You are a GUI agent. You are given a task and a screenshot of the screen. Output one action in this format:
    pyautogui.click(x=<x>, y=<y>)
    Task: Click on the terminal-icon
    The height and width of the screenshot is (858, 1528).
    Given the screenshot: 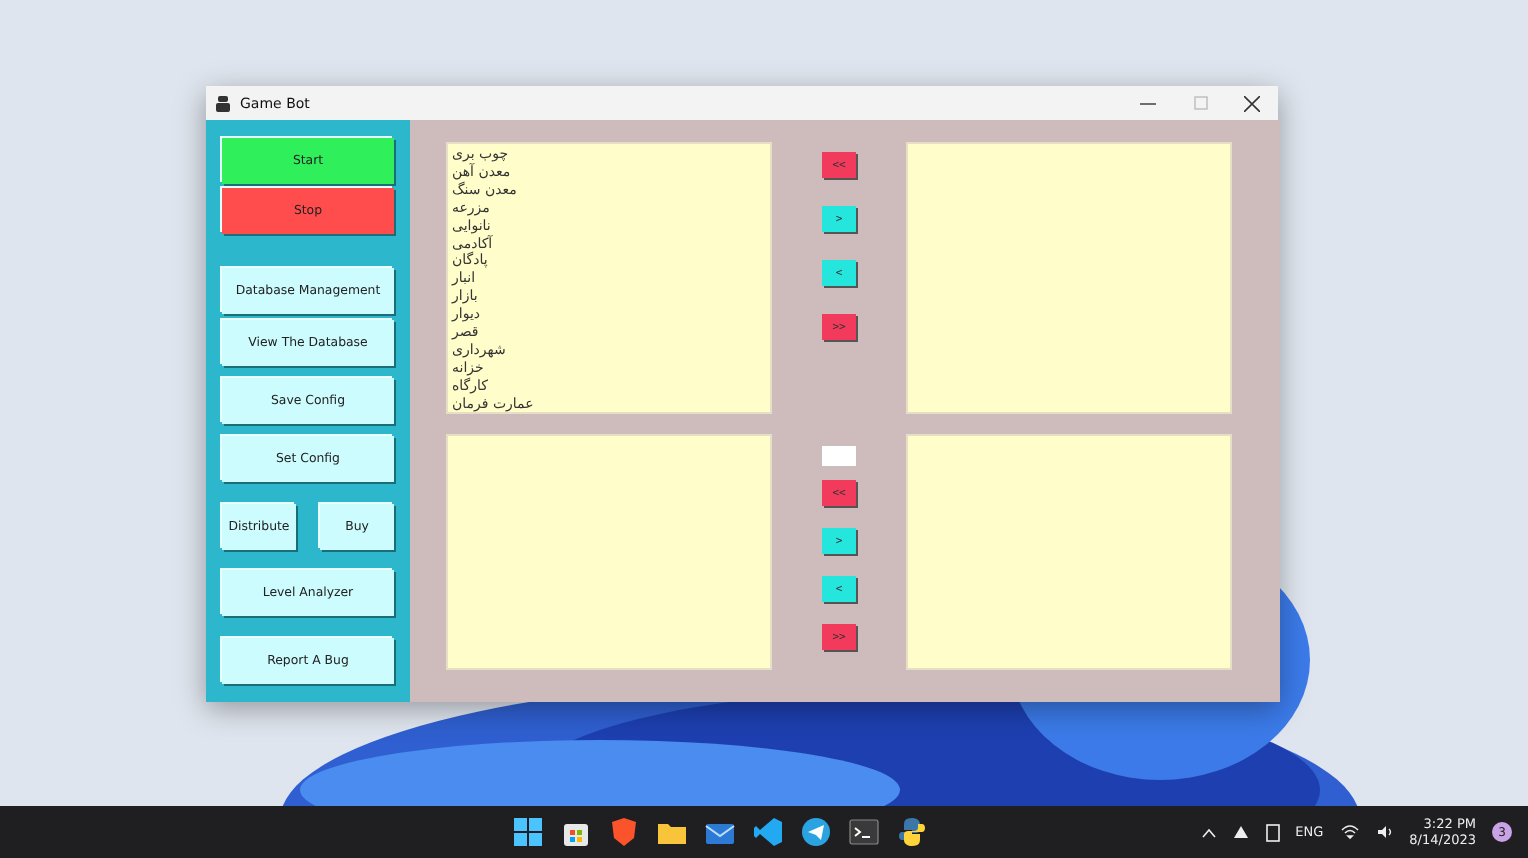 What is the action you would take?
    pyautogui.click(x=864, y=832)
    